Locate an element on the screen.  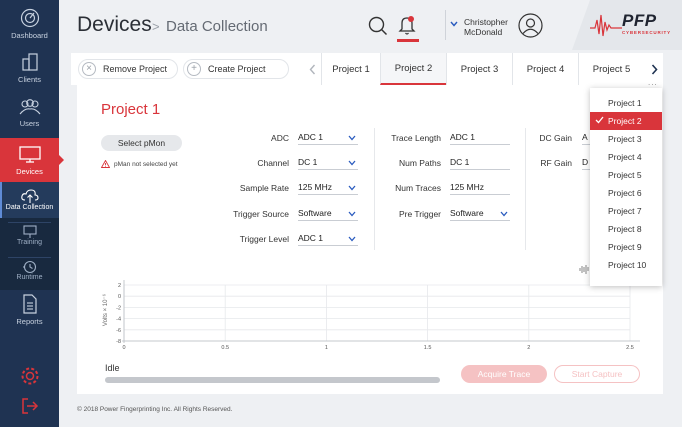
status-text: Idle is located at coordinates (112, 368).